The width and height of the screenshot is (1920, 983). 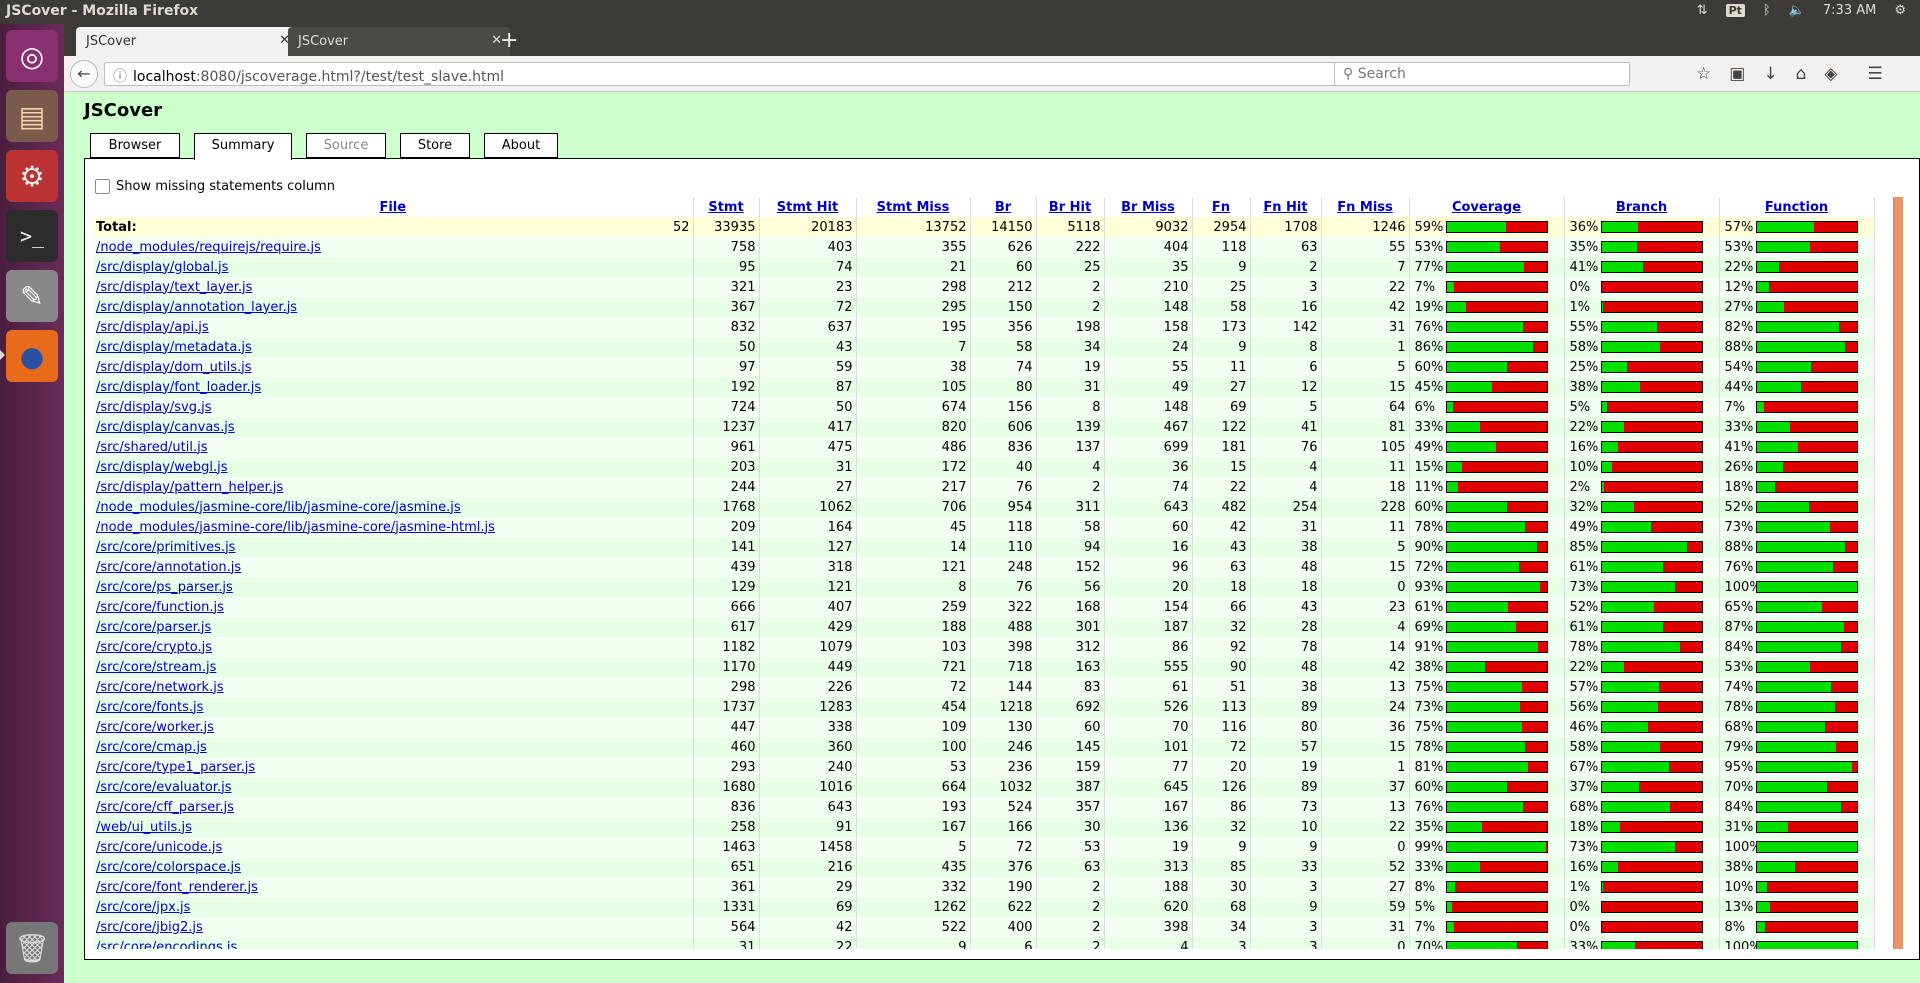 What do you see at coordinates (1767, 10) in the screenshot?
I see `bluetooth-icon: ᛒ` at bounding box center [1767, 10].